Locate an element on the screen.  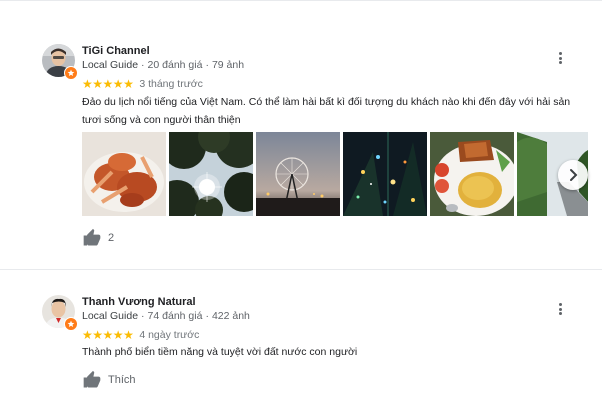
reviewer-meta: Local Guide · 20 đánh giá · 79 ảnh is located at coordinates (163, 65).